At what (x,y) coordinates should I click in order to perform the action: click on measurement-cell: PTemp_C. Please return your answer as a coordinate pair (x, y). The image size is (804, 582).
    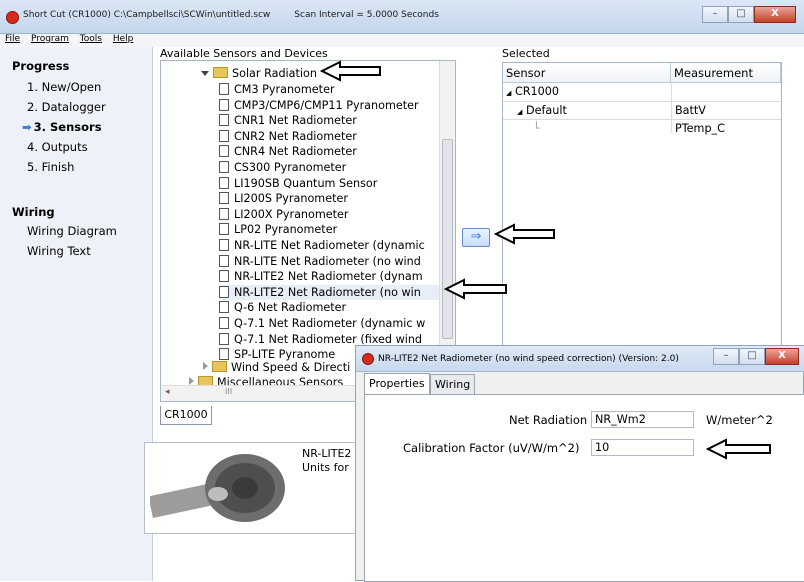
    Looking at the image, I should click on (700, 129).